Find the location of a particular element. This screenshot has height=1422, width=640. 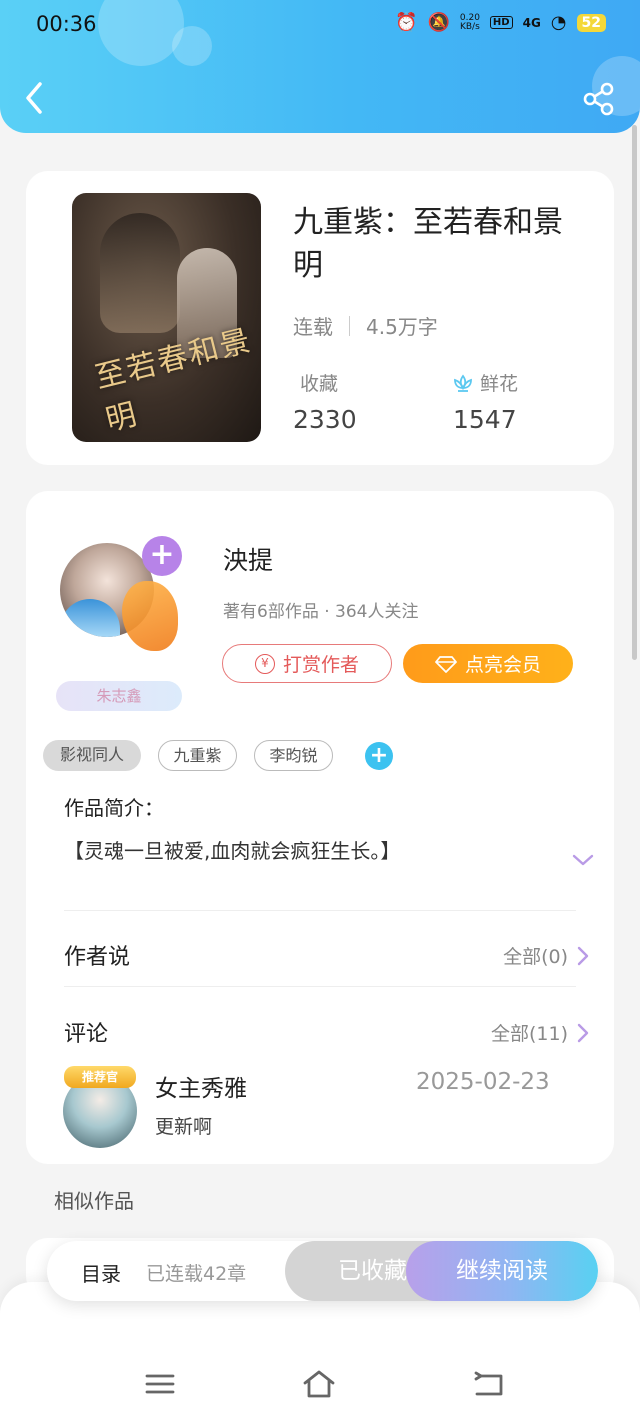

book-status: 连载 is located at coordinates (313, 327).